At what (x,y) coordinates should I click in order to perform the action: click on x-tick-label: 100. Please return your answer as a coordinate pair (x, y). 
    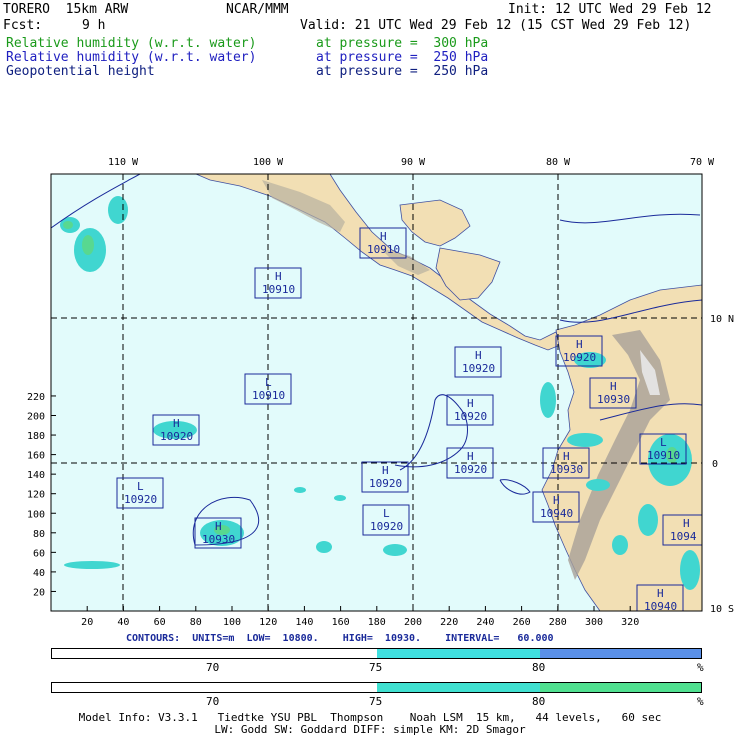
    Looking at the image, I should click on (232, 622).